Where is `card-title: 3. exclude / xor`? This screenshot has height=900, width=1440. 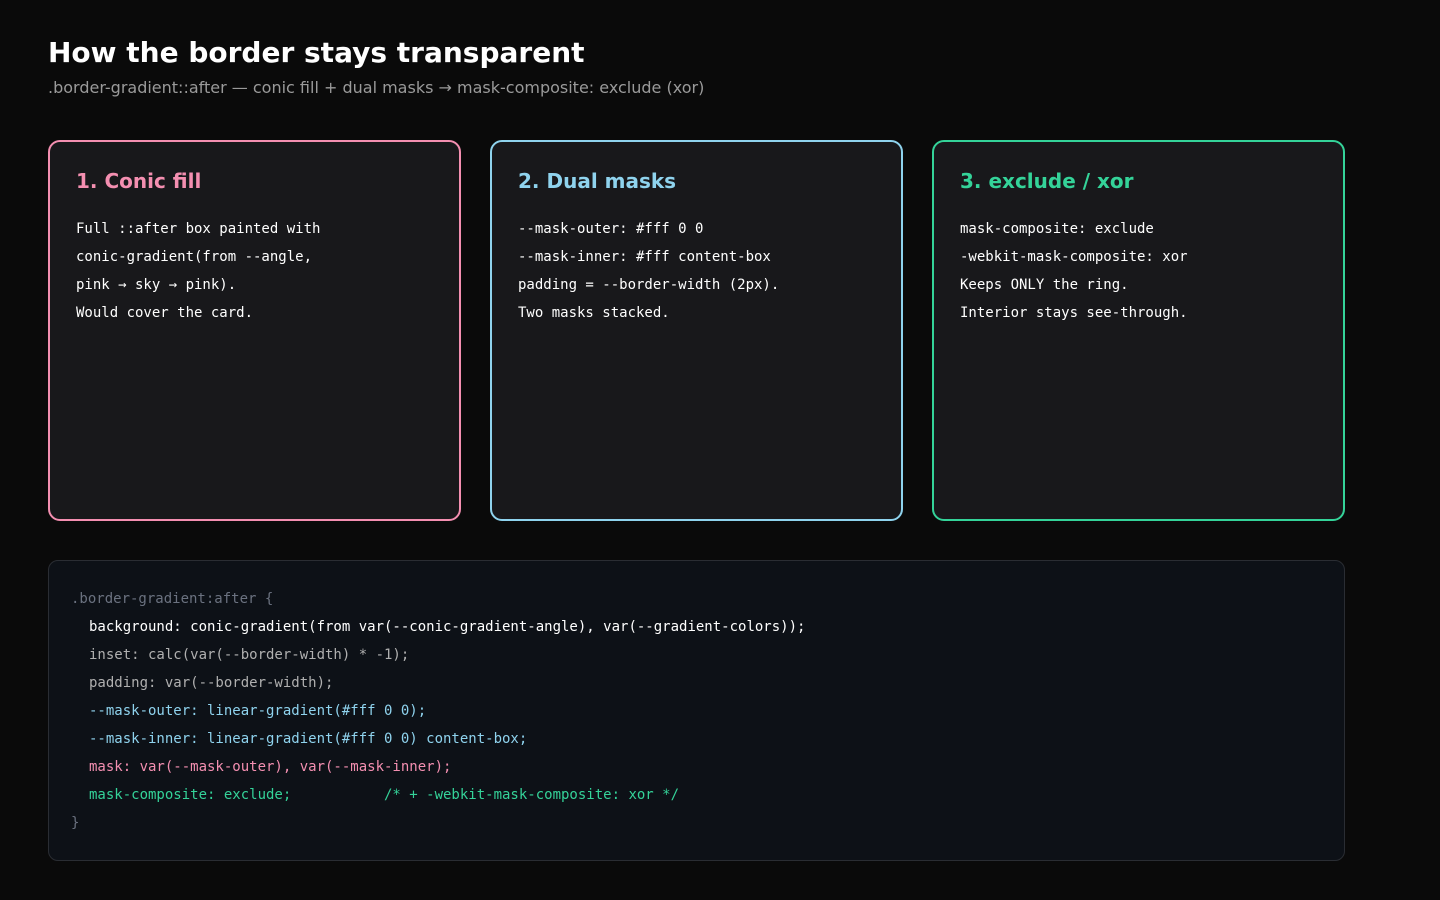 card-title: 3. exclude / xor is located at coordinates (1047, 181).